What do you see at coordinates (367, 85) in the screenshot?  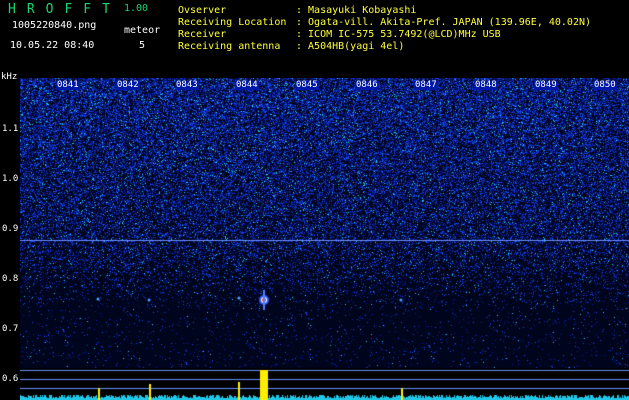 I see `time-tick: 0846` at bounding box center [367, 85].